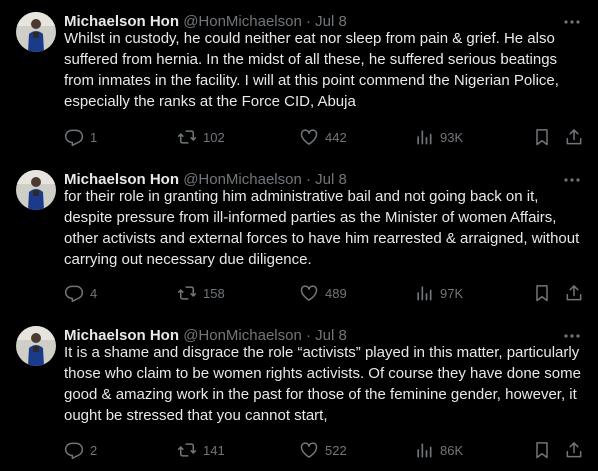 This screenshot has height=471, width=598. I want to click on like-button: 522, so click(323, 450).